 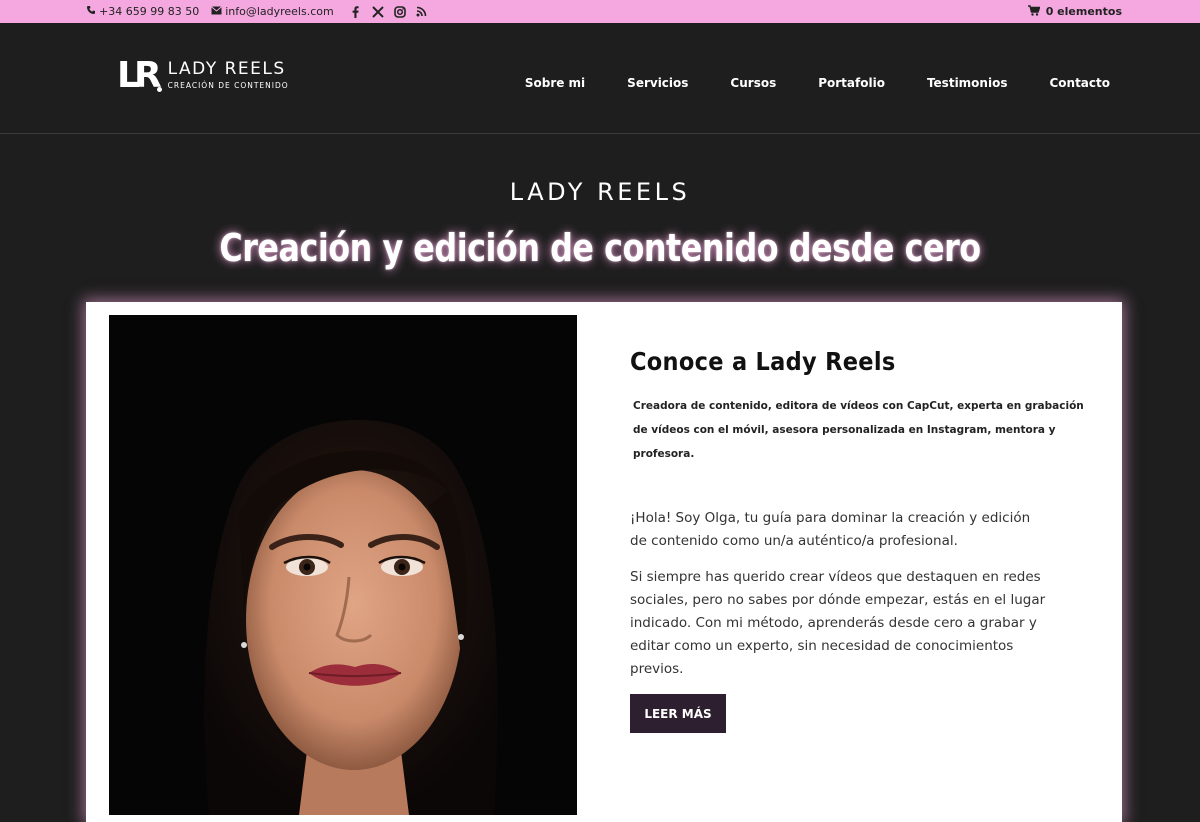 I want to click on nav-item-portafolio: Portafolio, so click(x=851, y=83).